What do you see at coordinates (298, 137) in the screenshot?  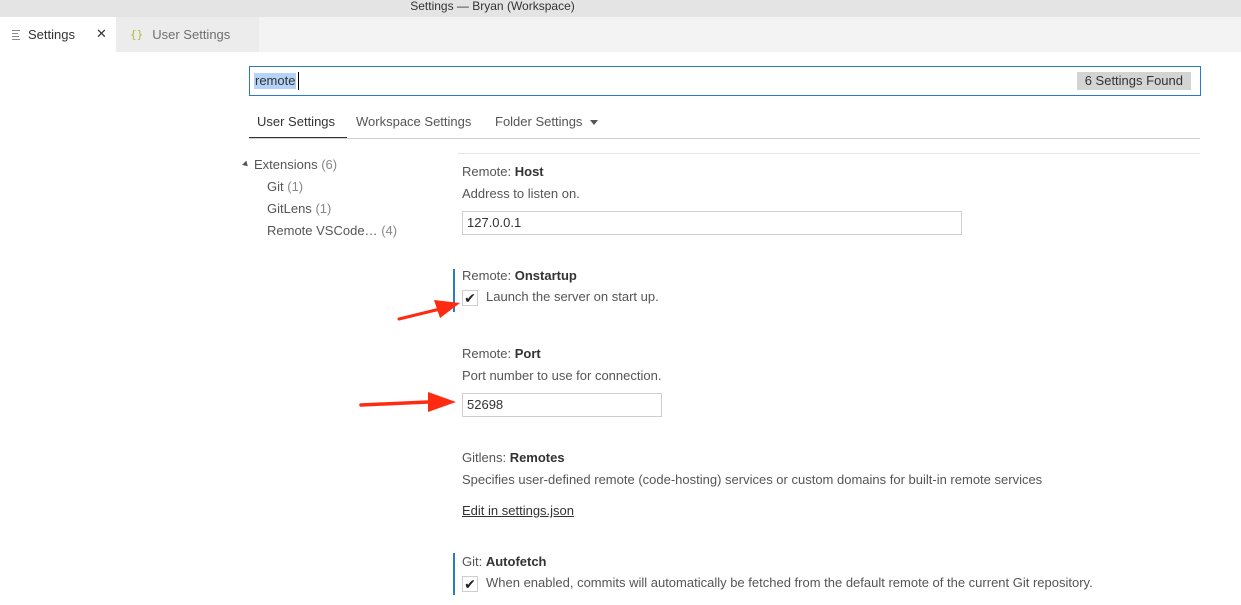 I see `active-scope-underline` at bounding box center [298, 137].